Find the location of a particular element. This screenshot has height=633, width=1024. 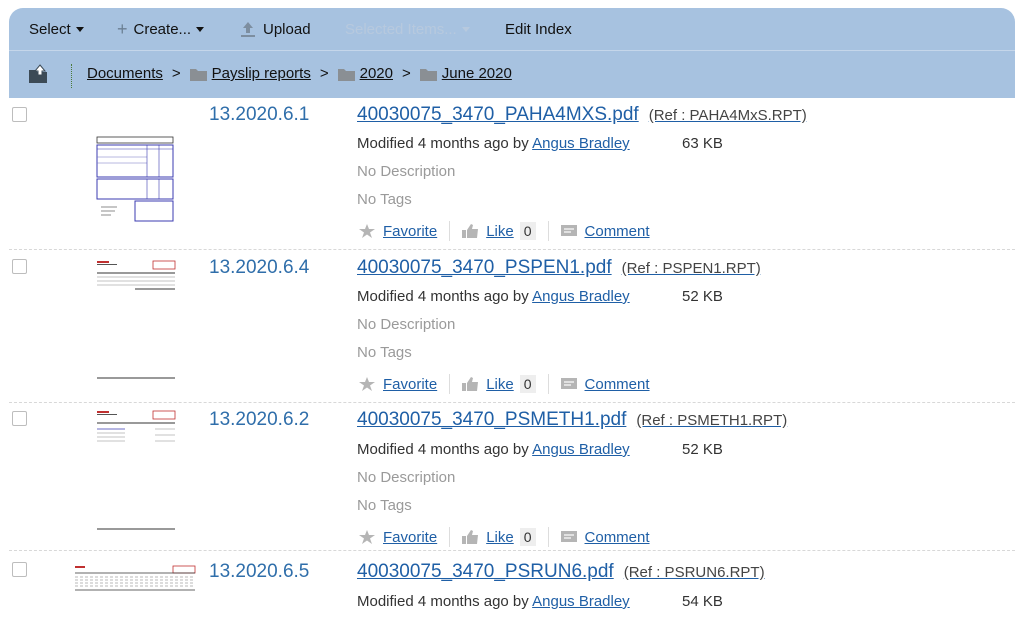

document-number: 13.2020.6.4 is located at coordinates (259, 267).